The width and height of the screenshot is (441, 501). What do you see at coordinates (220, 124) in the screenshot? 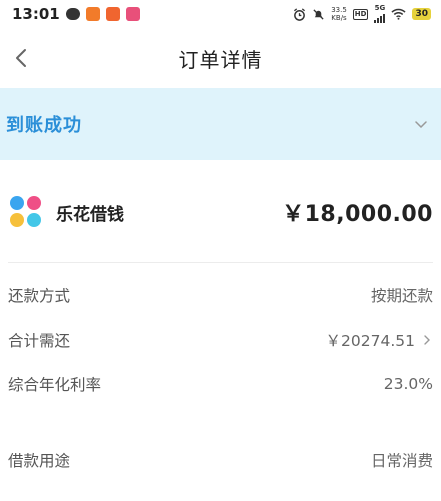
I see `order-status-banner: 到账成功` at bounding box center [220, 124].